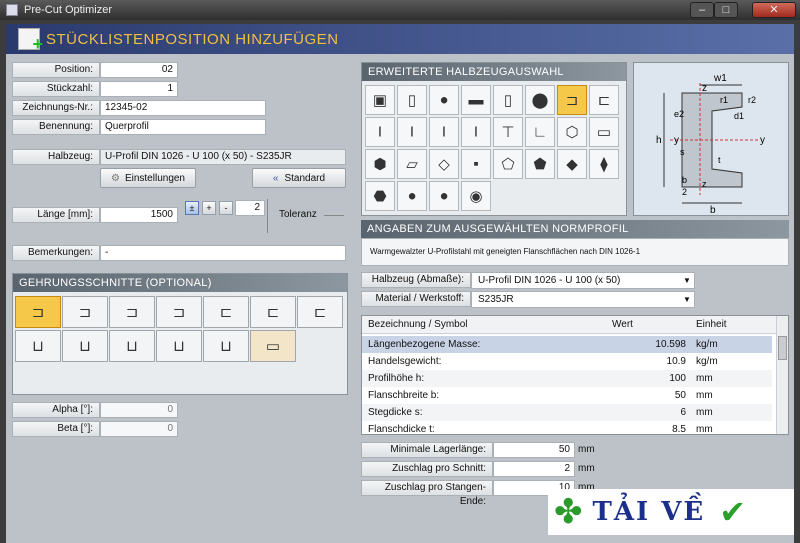 The image size is (800, 543). What do you see at coordinates (680, 395) in the screenshot?
I see `table-cell-value: 50` at bounding box center [680, 395].